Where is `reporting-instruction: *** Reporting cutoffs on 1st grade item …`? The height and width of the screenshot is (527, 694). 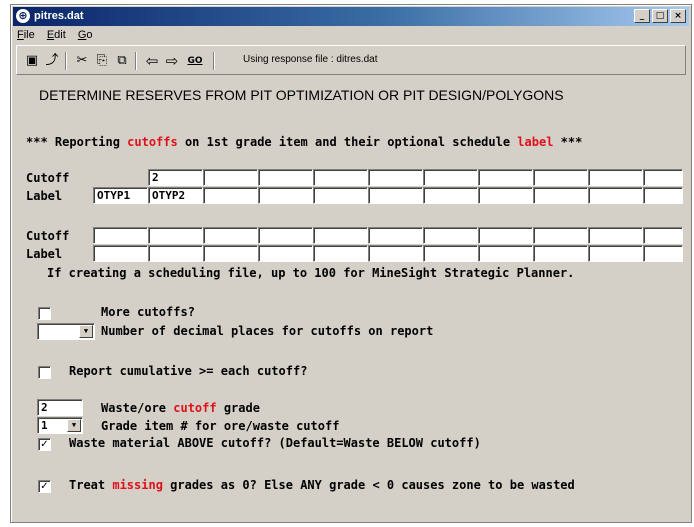
reporting-instruction: *** Reporting cutoffs on 1st grade item … is located at coordinates (304, 142).